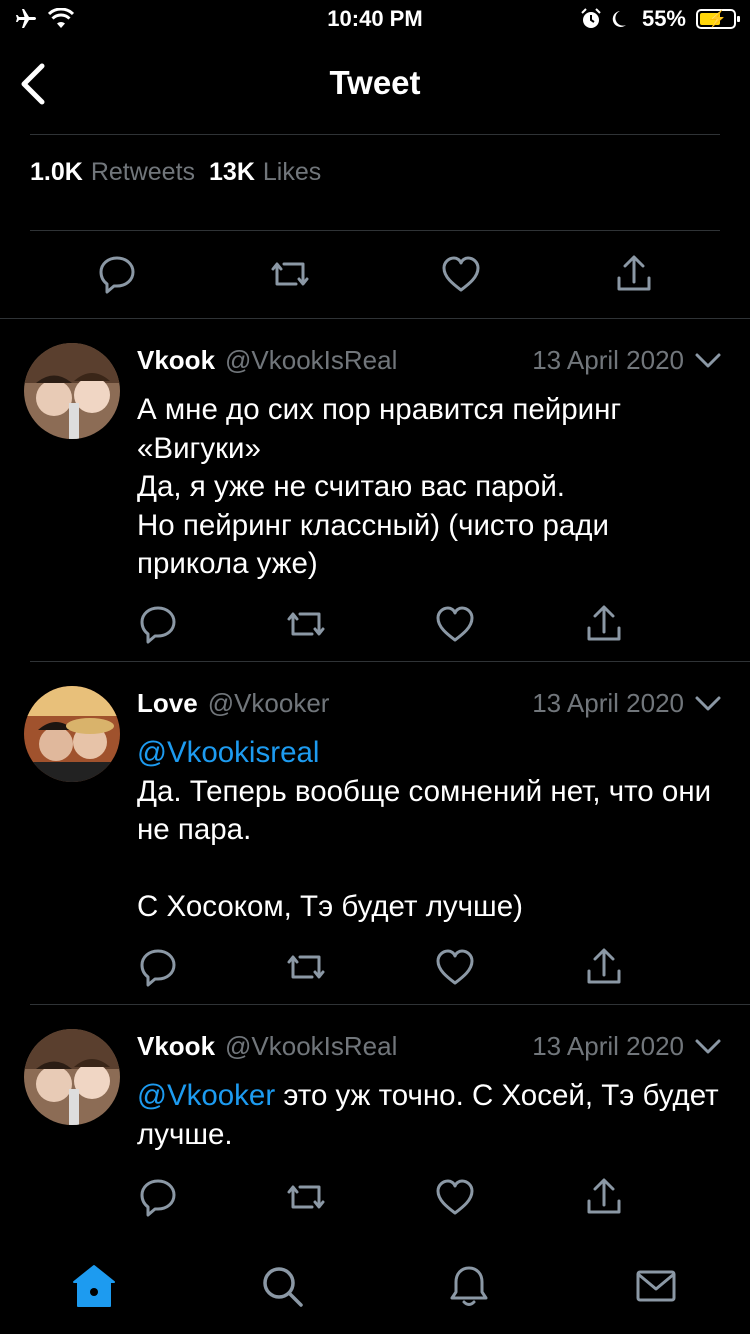  What do you see at coordinates (718, 19) in the screenshot?
I see `battery-icon: ⚡` at bounding box center [718, 19].